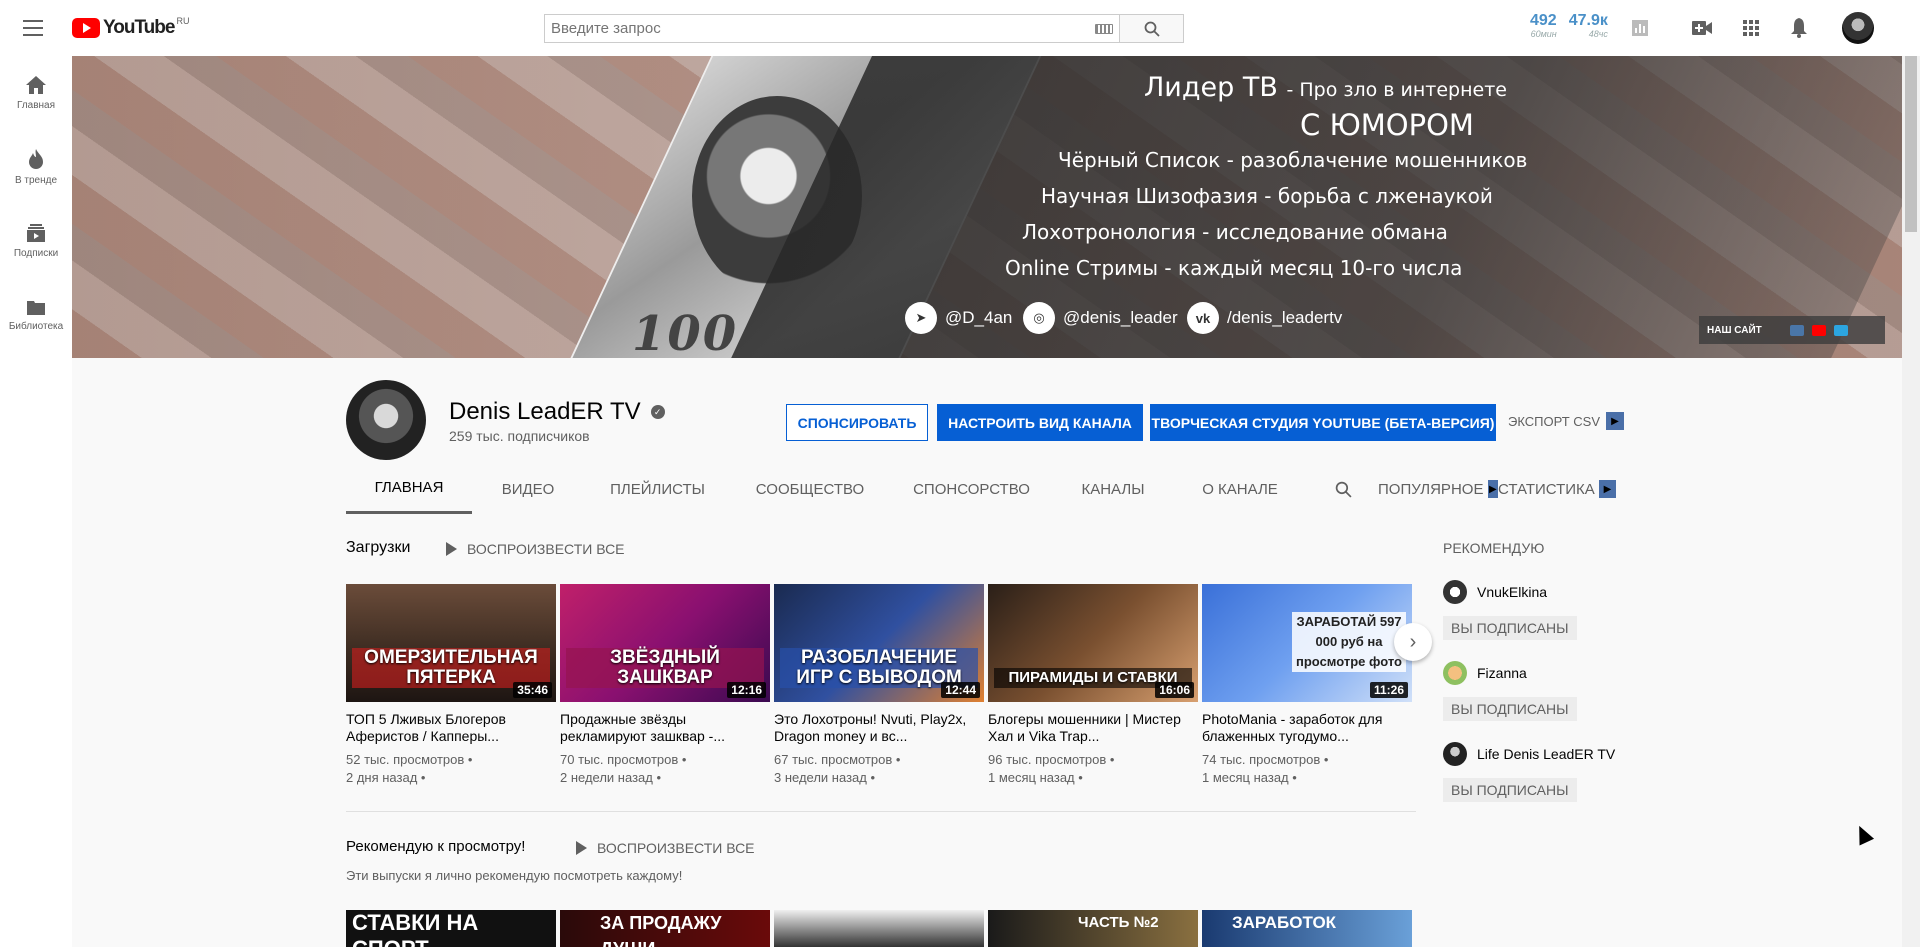 The width and height of the screenshot is (1920, 947). Describe the element at coordinates (1557, 489) in the screenshot. I see `tab-statistics: Статистика ▶` at that location.